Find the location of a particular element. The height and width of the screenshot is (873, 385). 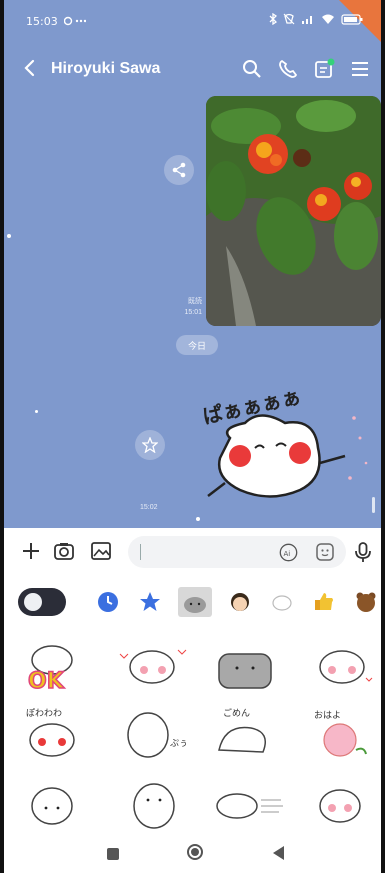

sticker-tab-bar is located at coordinates (192, 603).